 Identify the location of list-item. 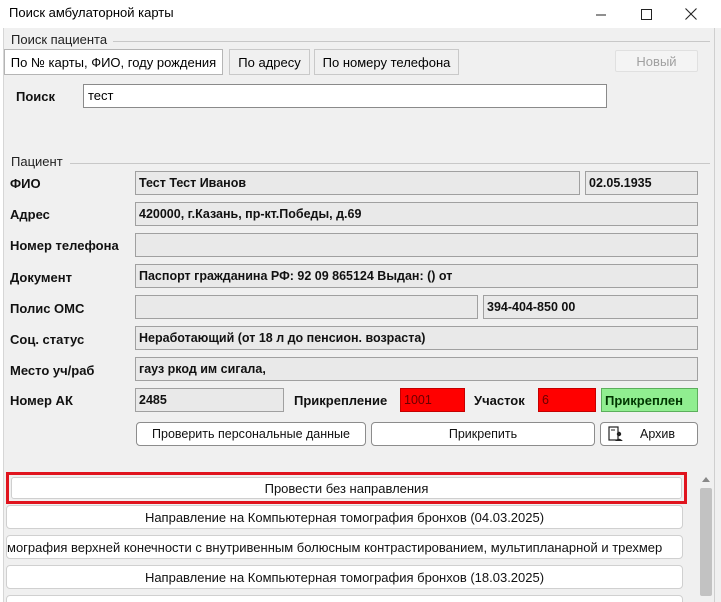
(344, 598).